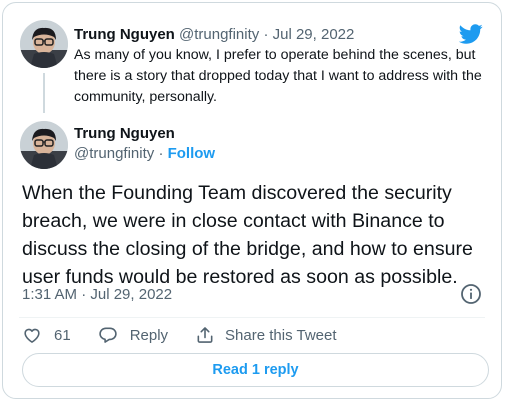  What do you see at coordinates (44, 93) in the screenshot?
I see `thread-connector-line` at bounding box center [44, 93].